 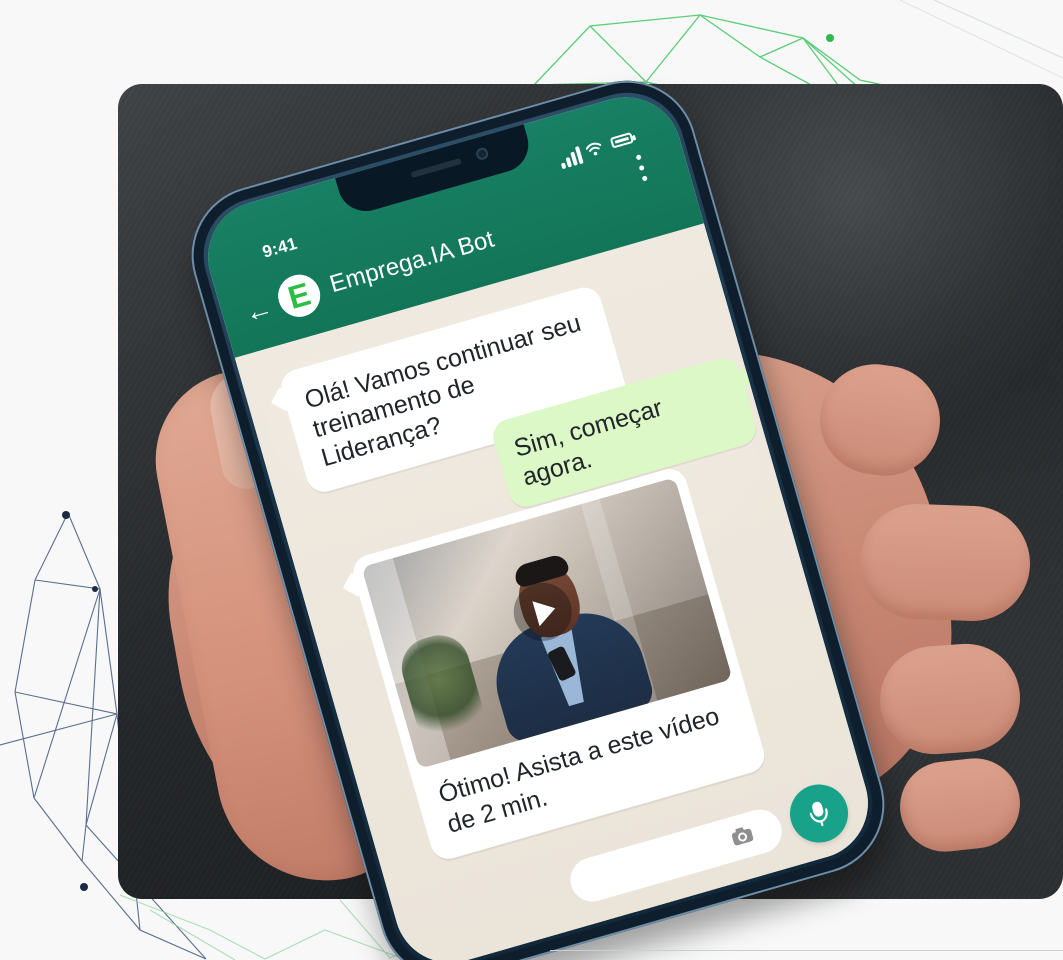 I want to click on battery-icon, so click(x=621, y=140).